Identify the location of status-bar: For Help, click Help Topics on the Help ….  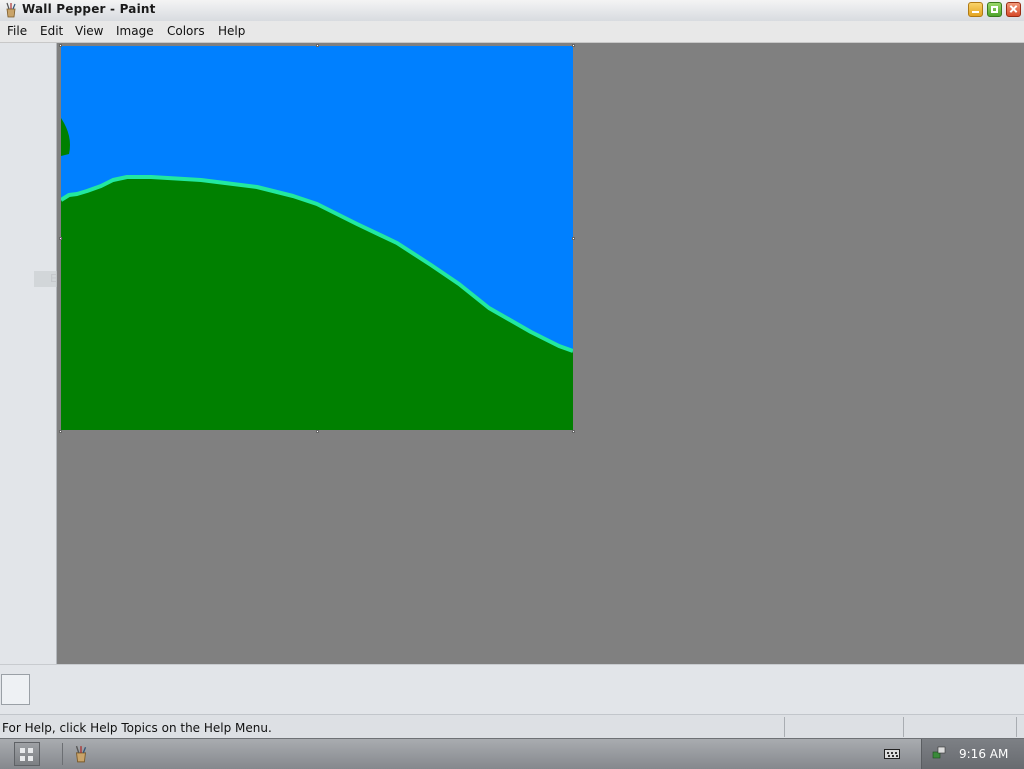
(512, 726).